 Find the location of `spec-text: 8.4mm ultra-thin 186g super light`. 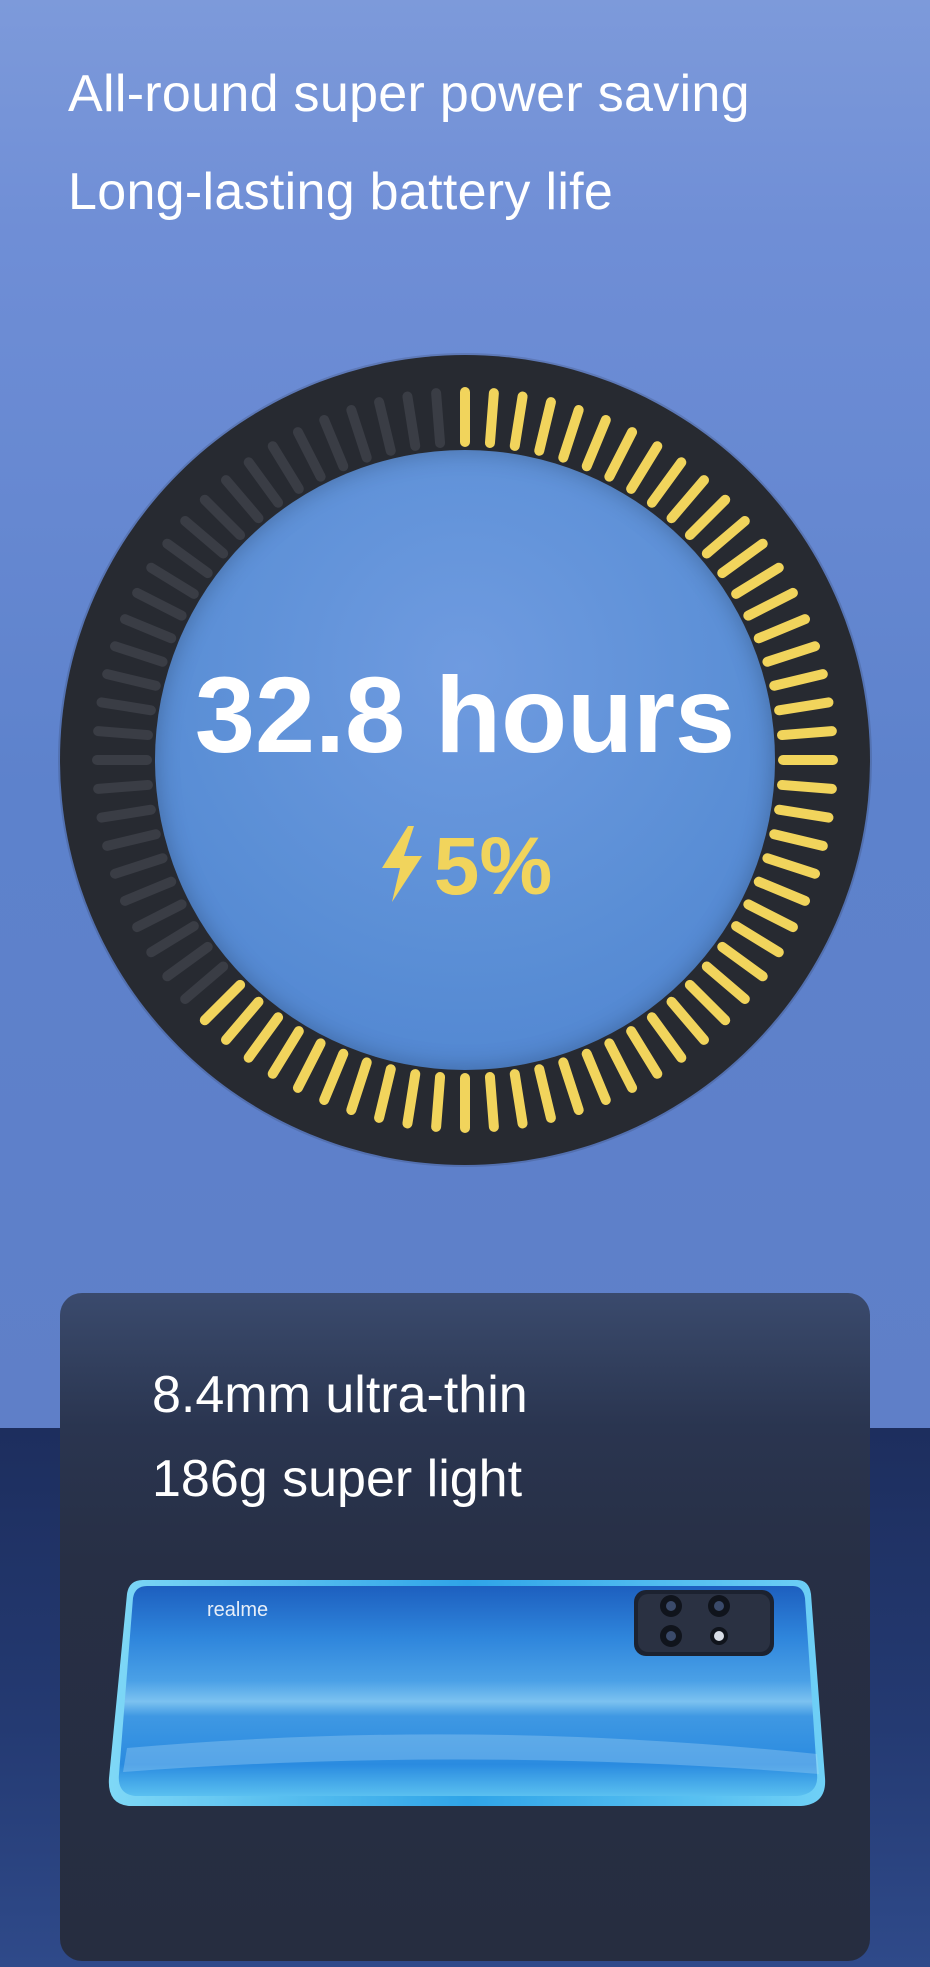

spec-text: 8.4mm ultra-thin 186g super light is located at coordinates (340, 1437).